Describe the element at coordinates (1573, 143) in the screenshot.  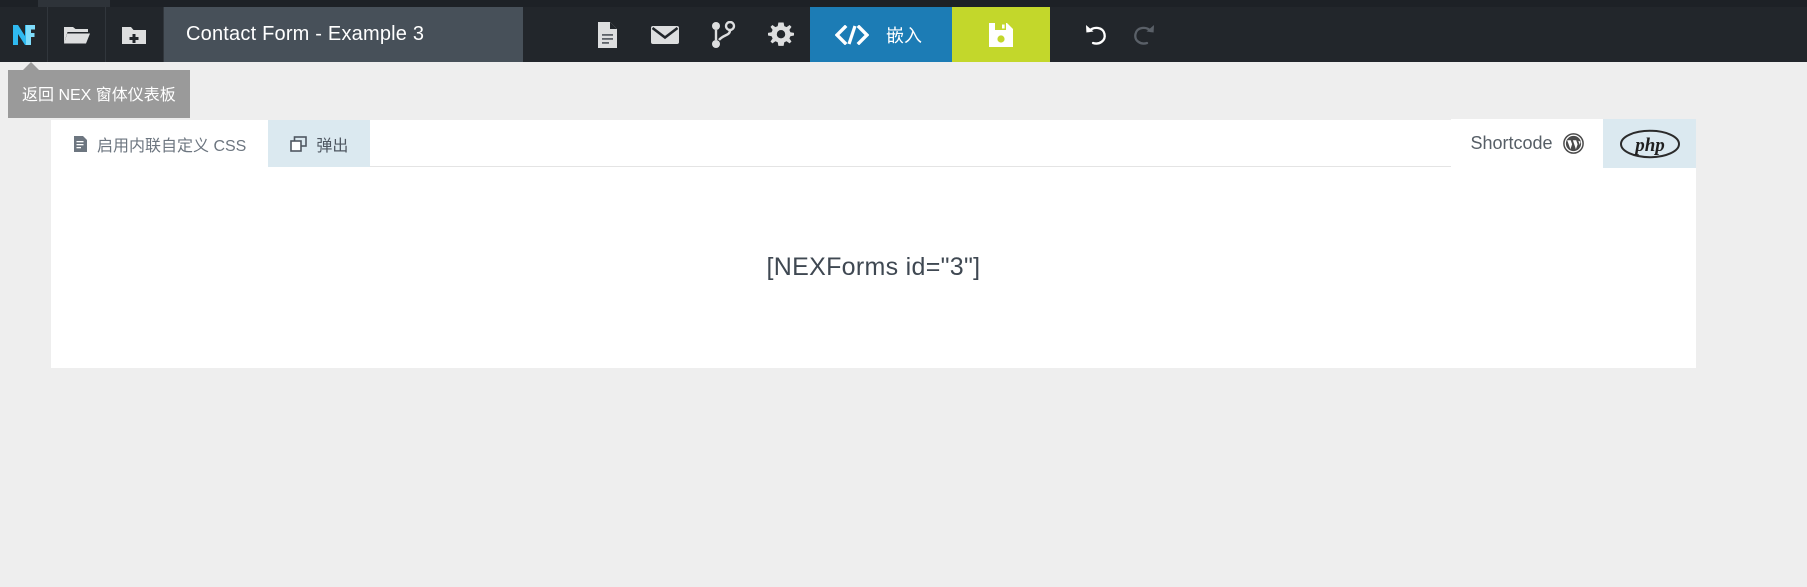
I see `wordpress-icon` at that location.